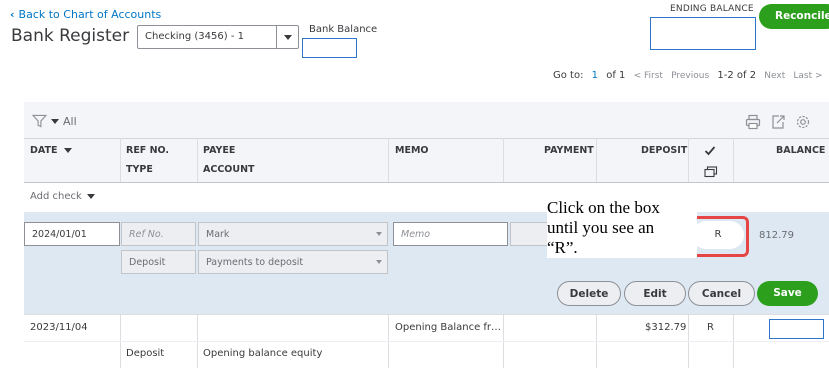 Image resolution: width=829 pixels, height=368 pixels. What do you see at coordinates (262, 353) in the screenshot?
I see `row-account: Opening balance equity` at bounding box center [262, 353].